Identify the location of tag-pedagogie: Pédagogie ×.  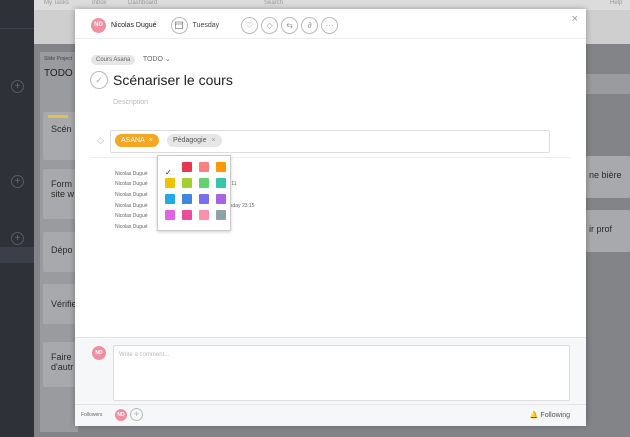
(194, 140).